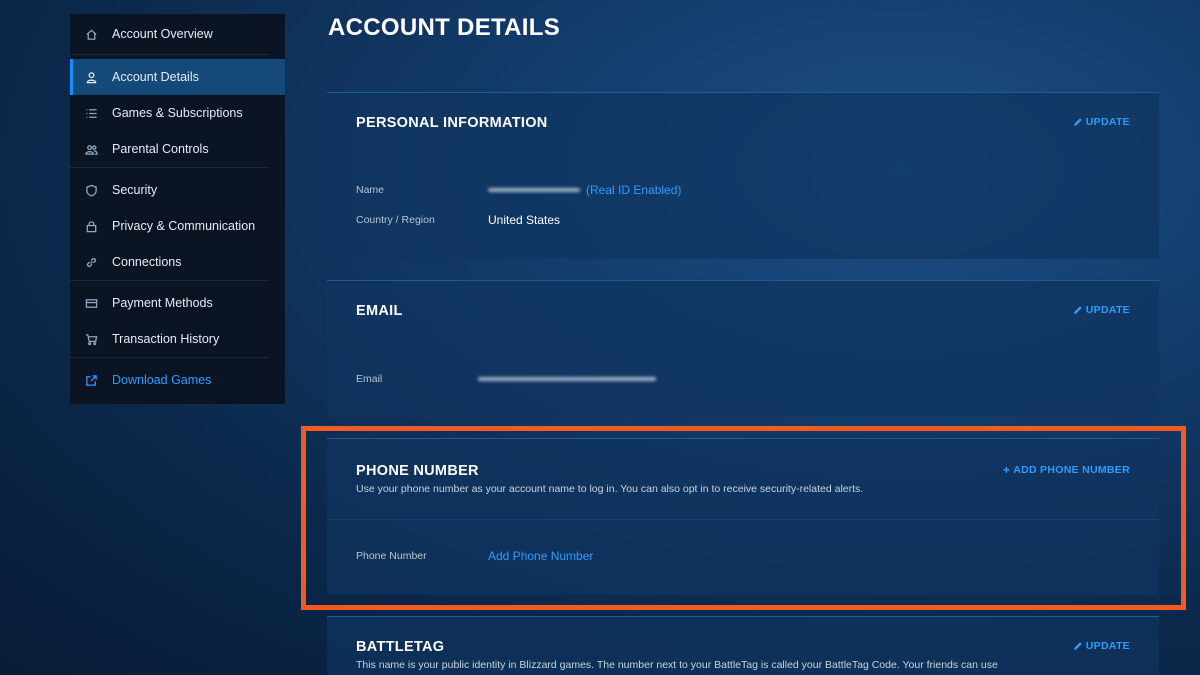 The width and height of the screenshot is (1200, 675). What do you see at coordinates (379, 311) in the screenshot?
I see `card-title: EMAIL` at bounding box center [379, 311].